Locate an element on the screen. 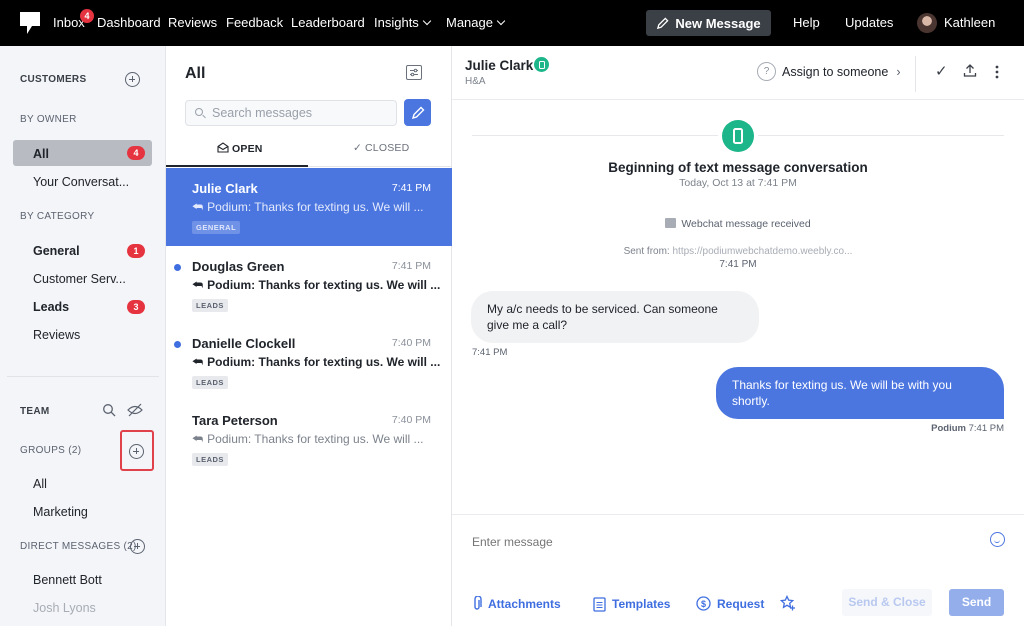 The image size is (1024, 626). sidebar-item-all: All is located at coordinates (41, 154).